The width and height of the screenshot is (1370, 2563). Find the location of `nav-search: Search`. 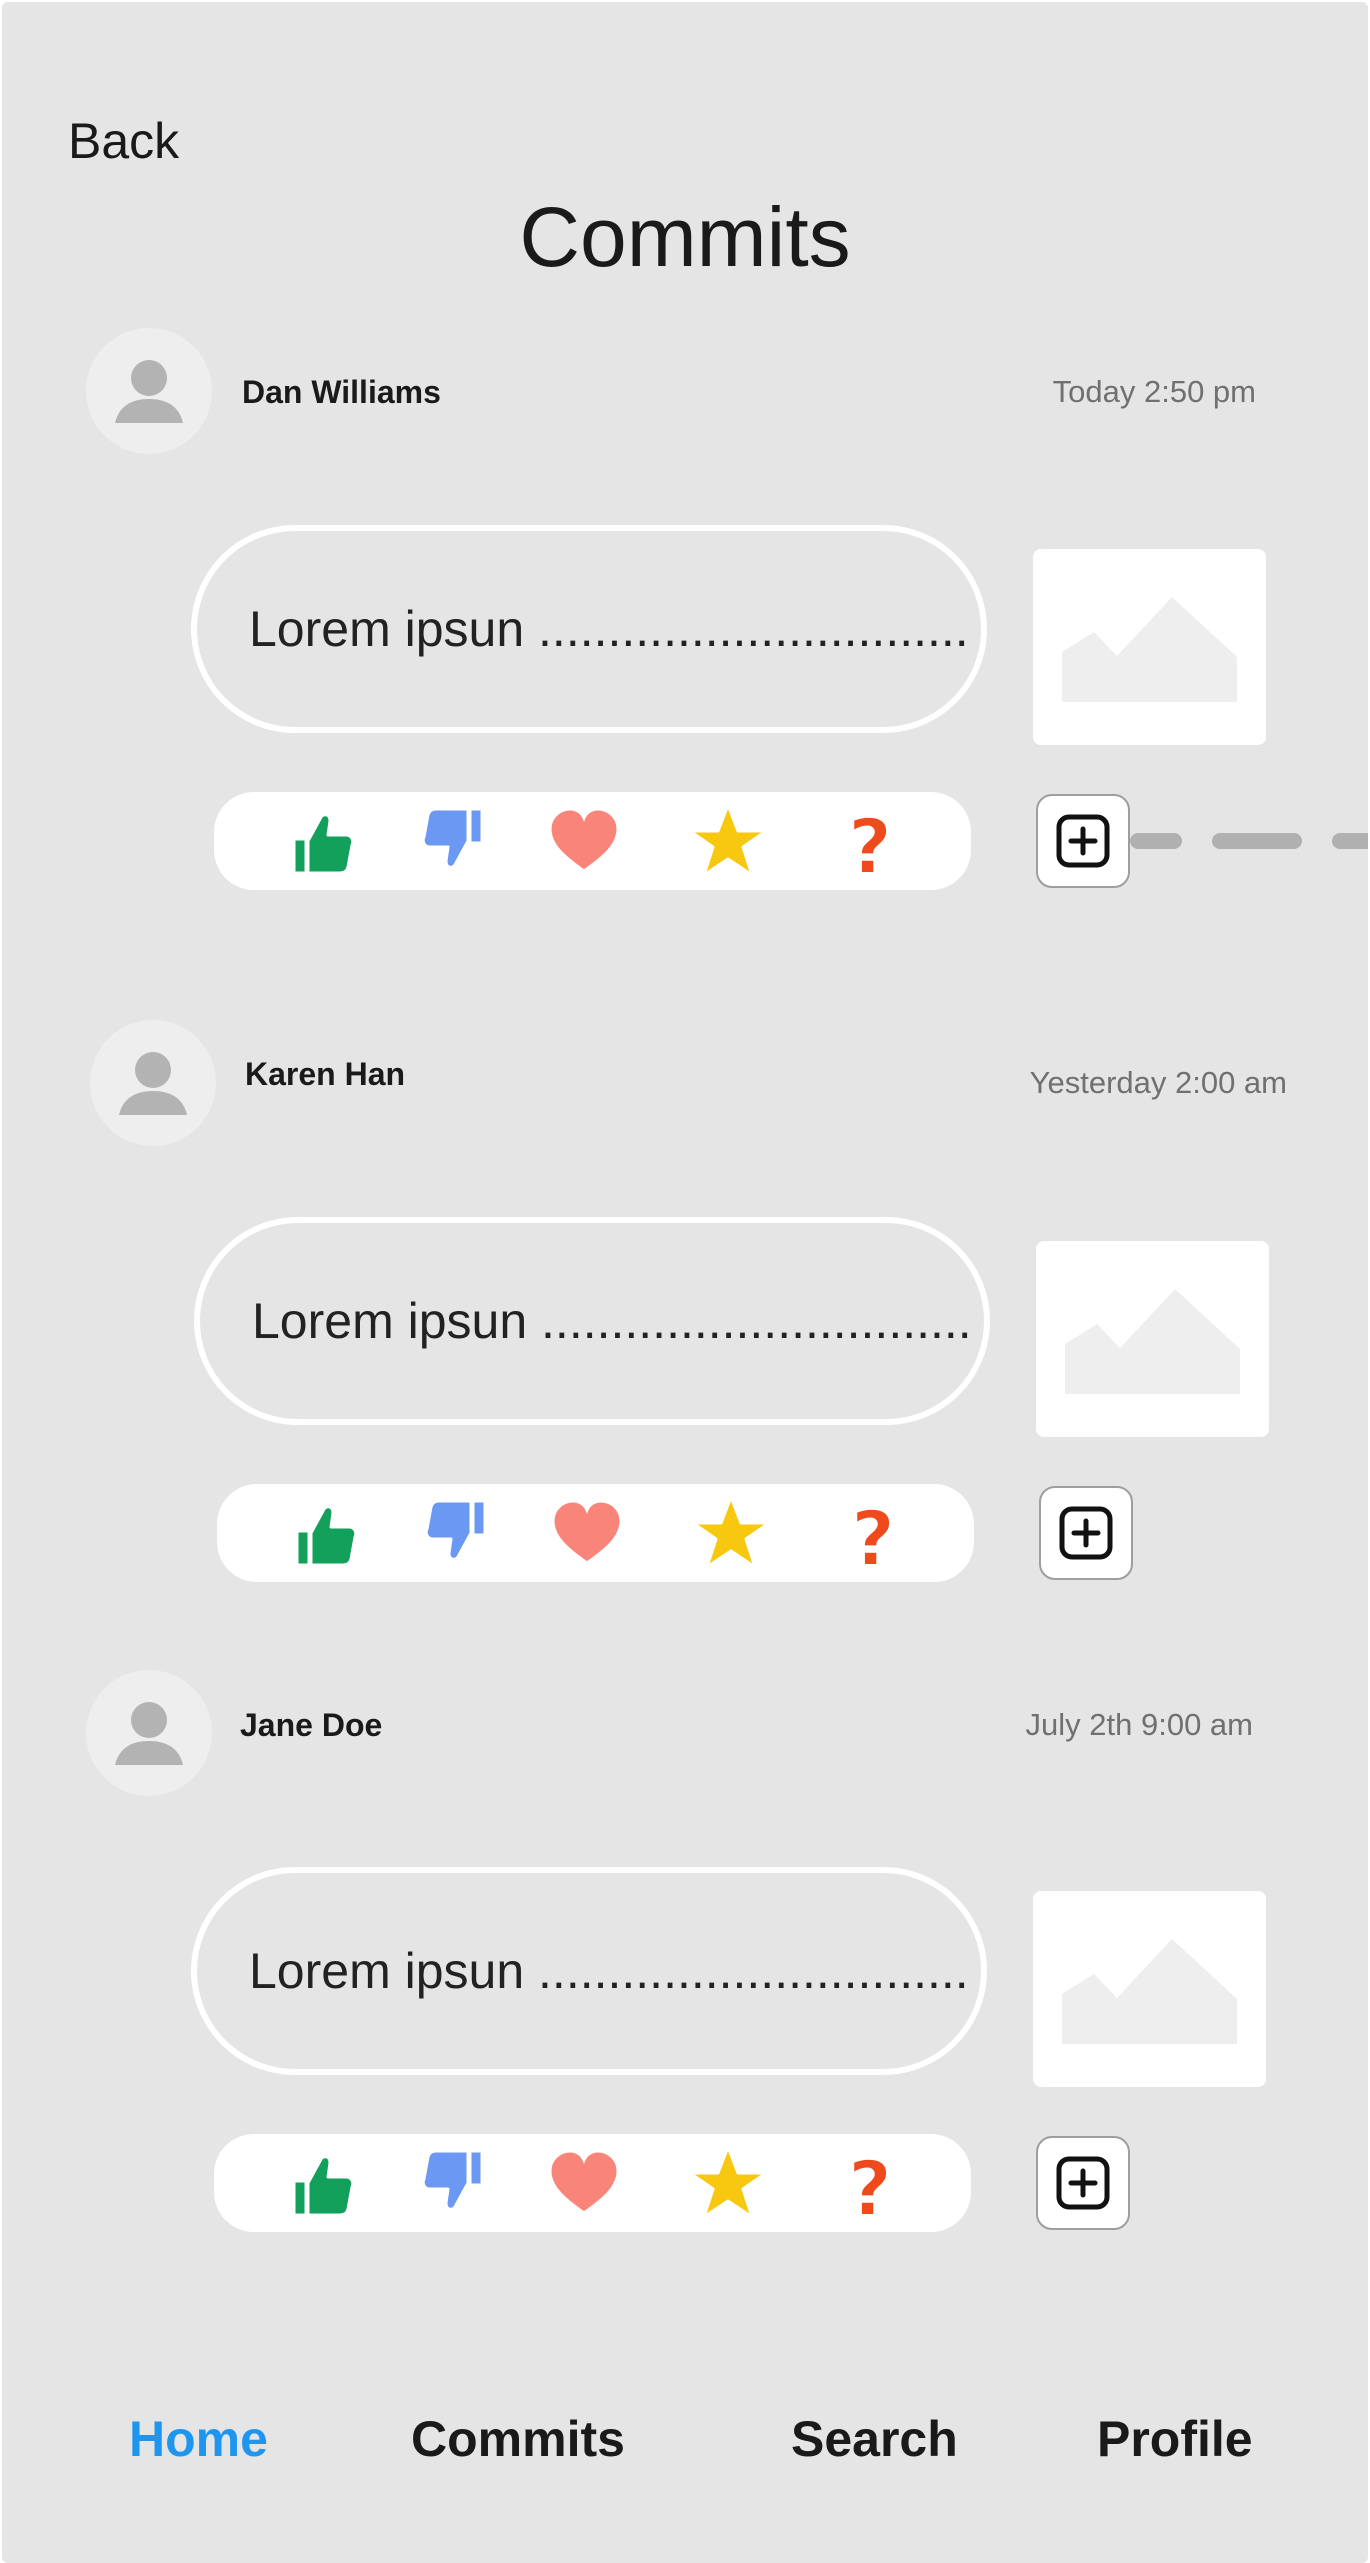

nav-search: Search is located at coordinates (874, 2439).